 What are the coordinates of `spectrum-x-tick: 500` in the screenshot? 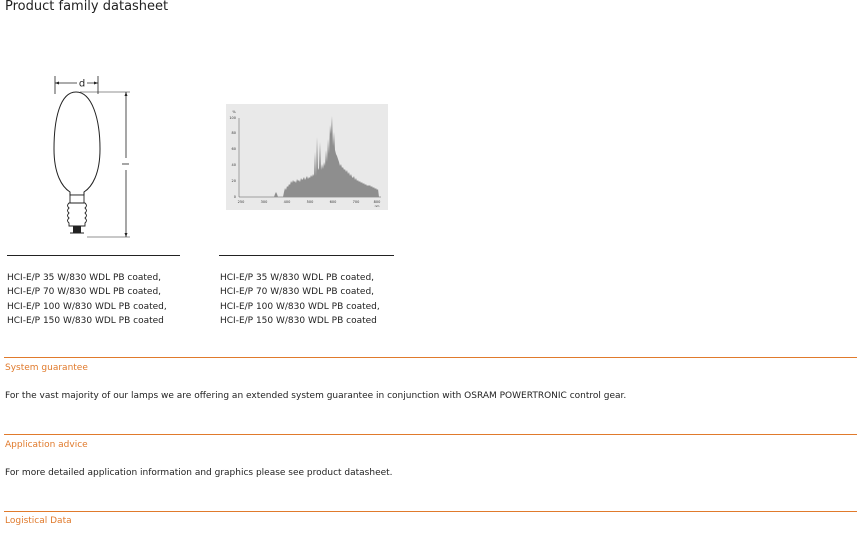 It's located at (310, 202).